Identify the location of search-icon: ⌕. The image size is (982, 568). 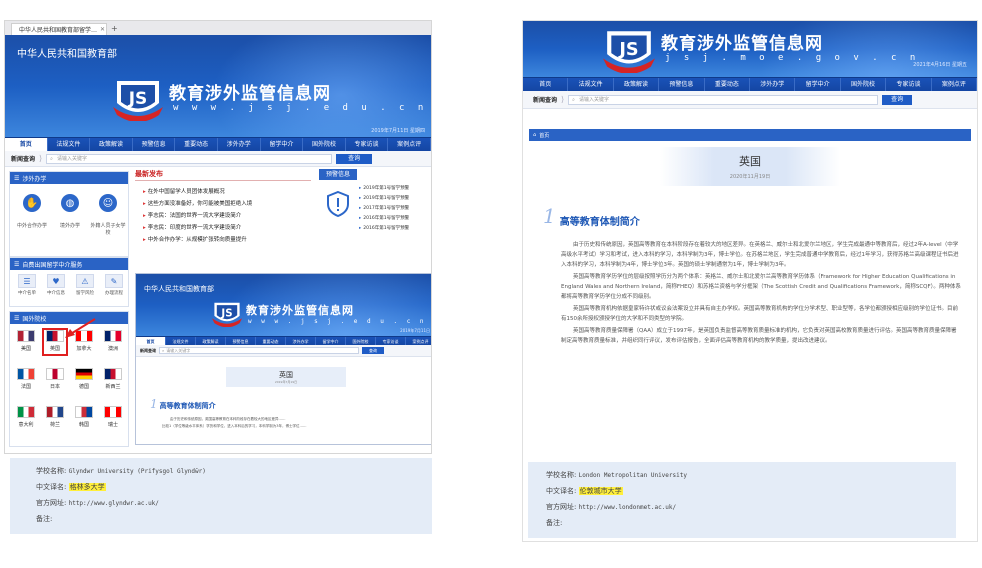
(573, 99).